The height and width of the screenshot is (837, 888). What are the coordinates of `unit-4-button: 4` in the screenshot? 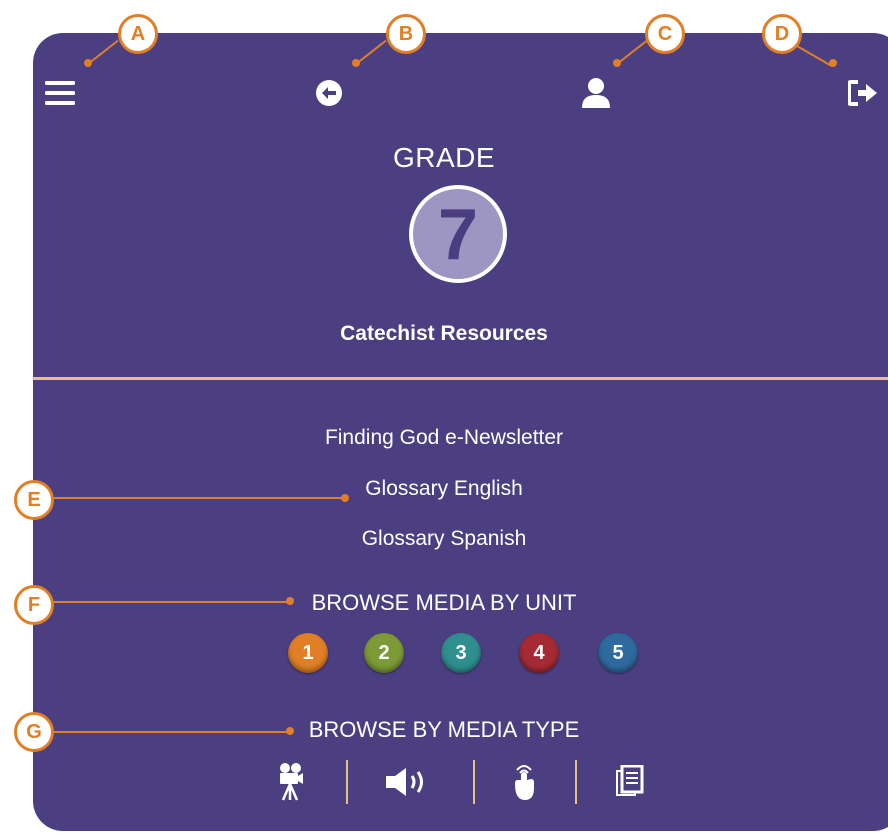 It's located at (539, 653).